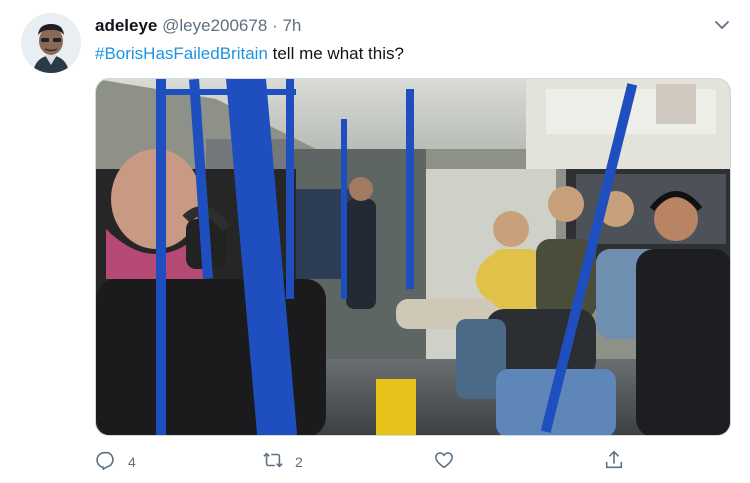  What do you see at coordinates (214, 25) in the screenshot?
I see `user-handle: @leye200678` at bounding box center [214, 25].